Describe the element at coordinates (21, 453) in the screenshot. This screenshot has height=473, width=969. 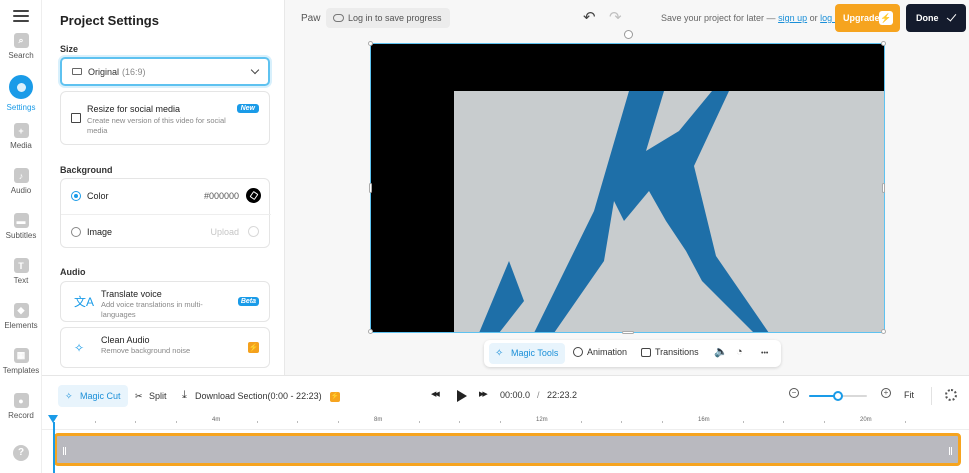
I see `help-icon: ?` at that location.